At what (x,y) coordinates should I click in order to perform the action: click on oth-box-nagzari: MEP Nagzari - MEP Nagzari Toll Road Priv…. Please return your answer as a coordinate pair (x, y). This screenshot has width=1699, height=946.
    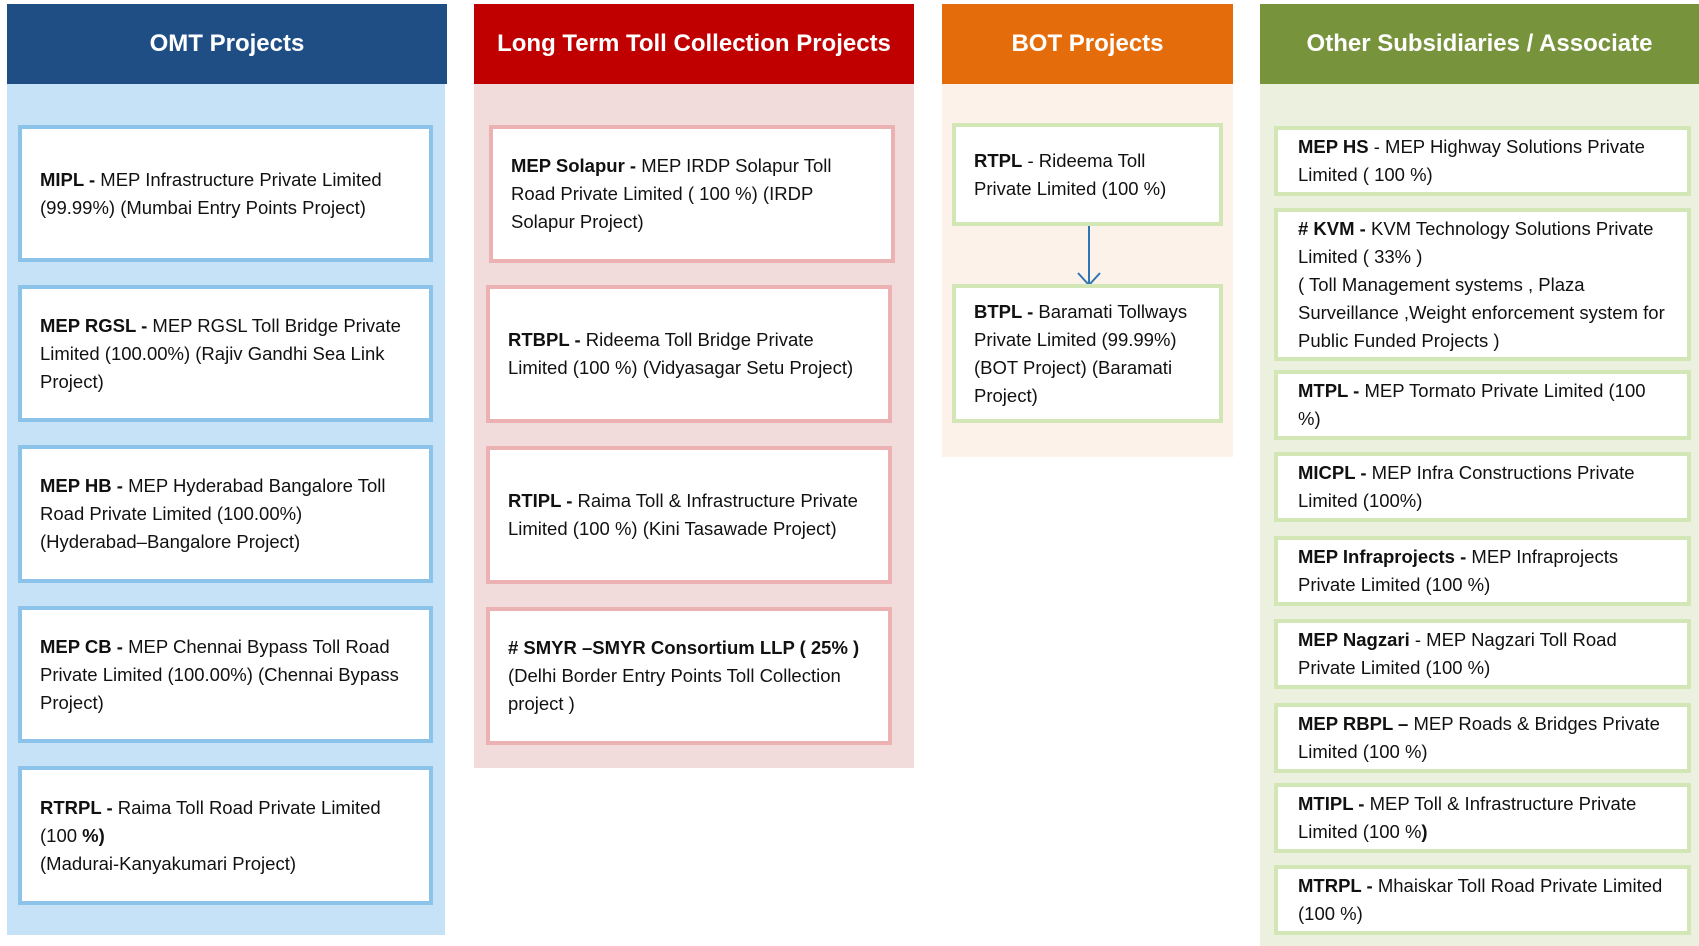
    Looking at the image, I should click on (1482, 654).